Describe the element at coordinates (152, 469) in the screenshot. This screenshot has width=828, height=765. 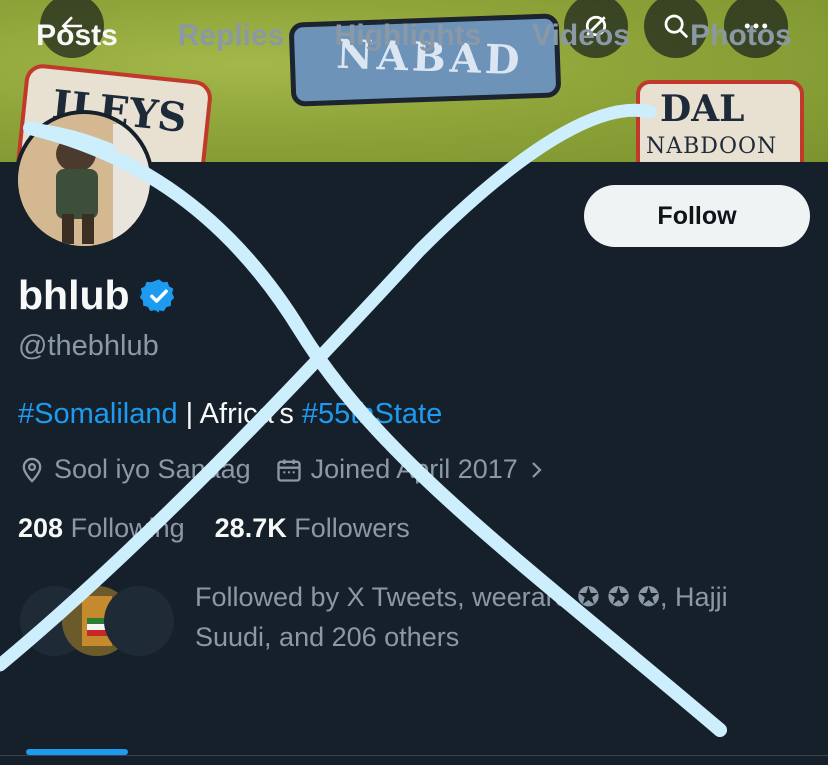
I see `location-text: Sool iyo Sanaag` at that location.